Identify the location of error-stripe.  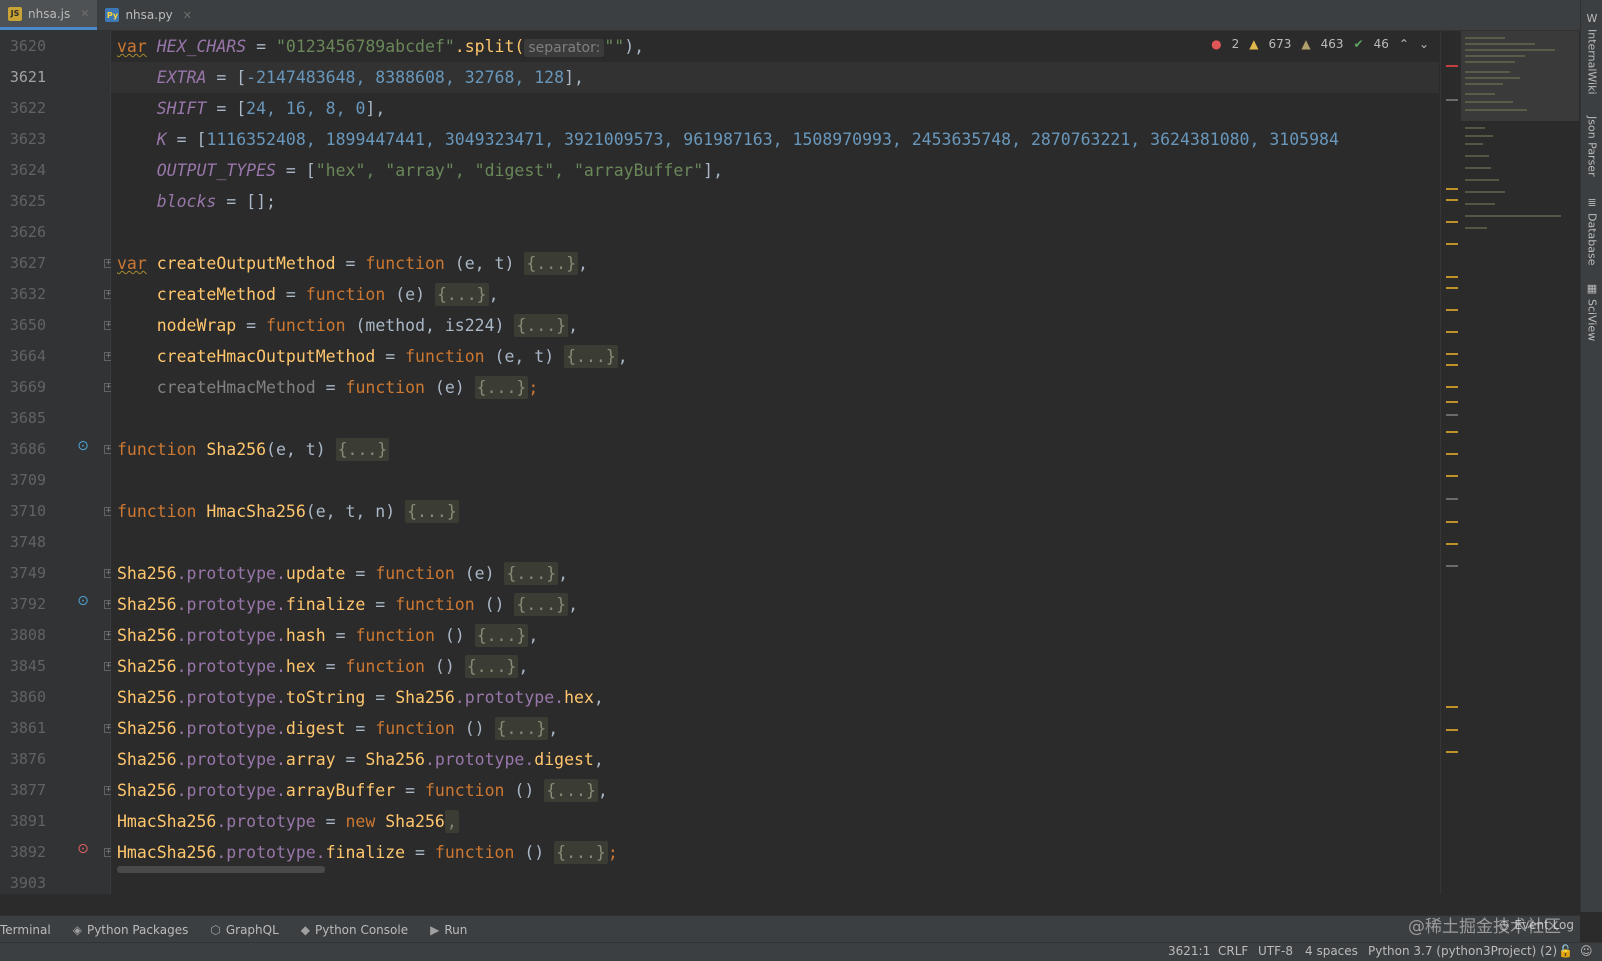
(1450, 462).